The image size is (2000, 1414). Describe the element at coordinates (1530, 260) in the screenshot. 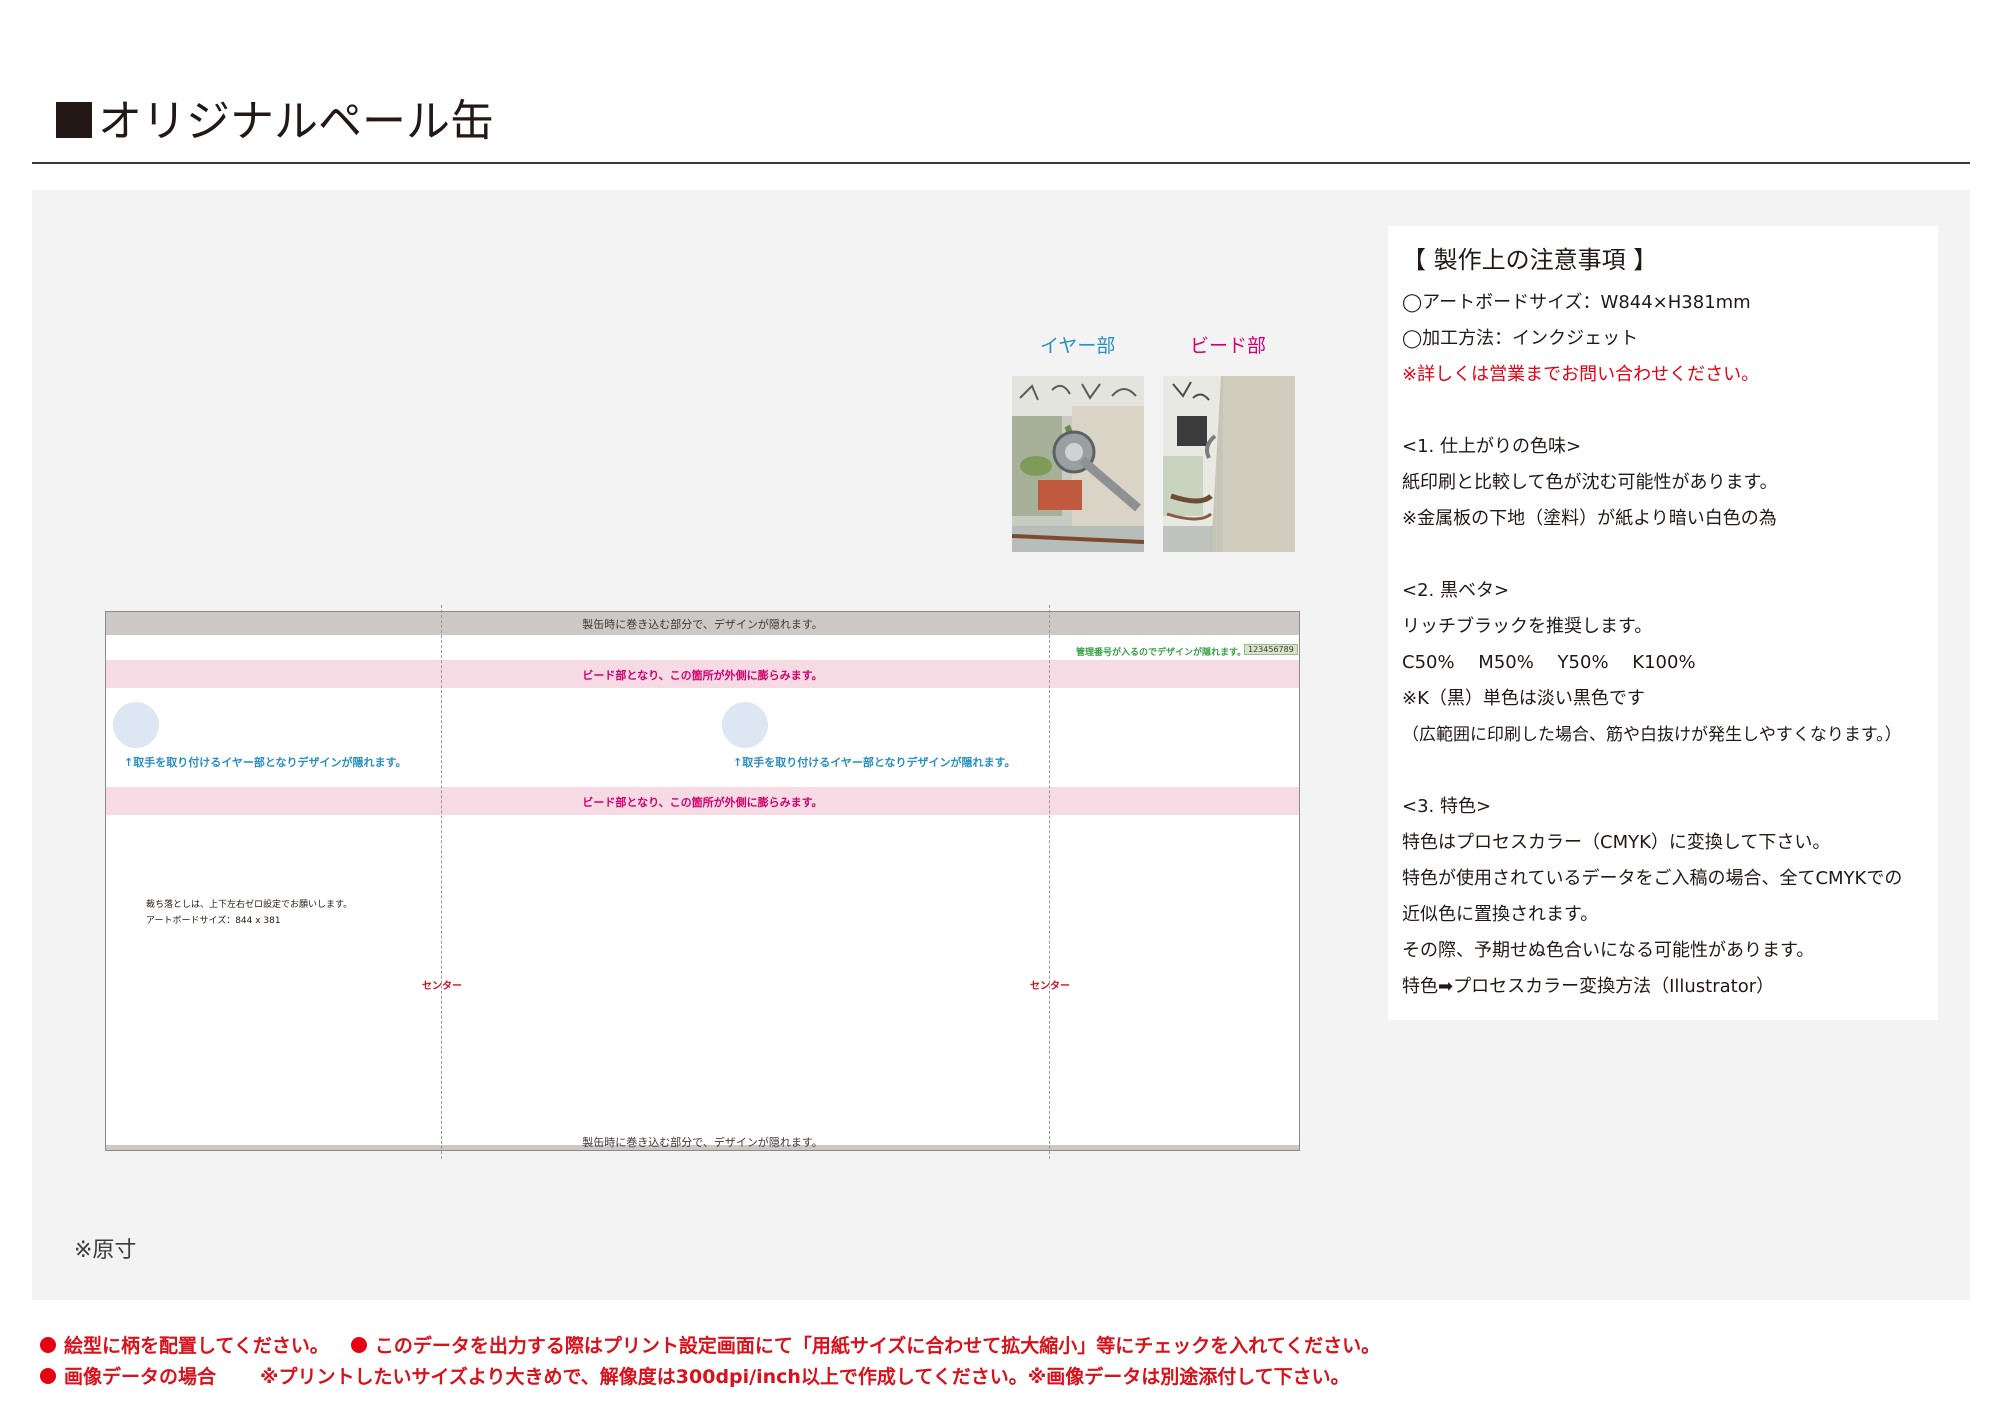

I see `notes-heading: 【 製作上の注意事項 】` at that location.